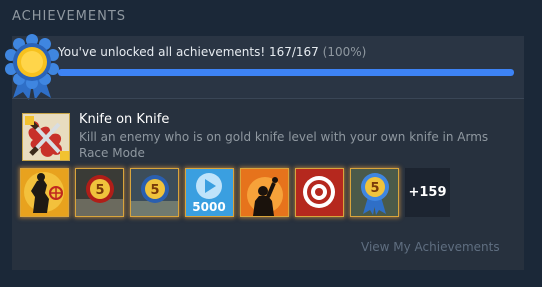 The image size is (542, 287). What do you see at coordinates (46, 137) in the screenshot?
I see `crossed-knives-icon` at bounding box center [46, 137].